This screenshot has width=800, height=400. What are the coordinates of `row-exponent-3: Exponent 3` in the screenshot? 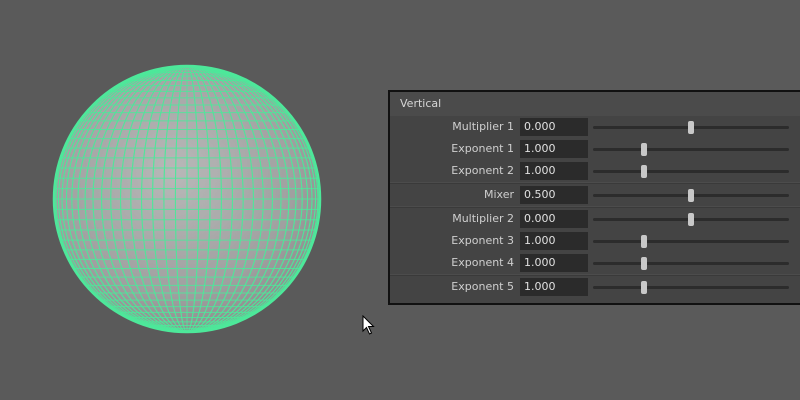 It's located at (595, 241).